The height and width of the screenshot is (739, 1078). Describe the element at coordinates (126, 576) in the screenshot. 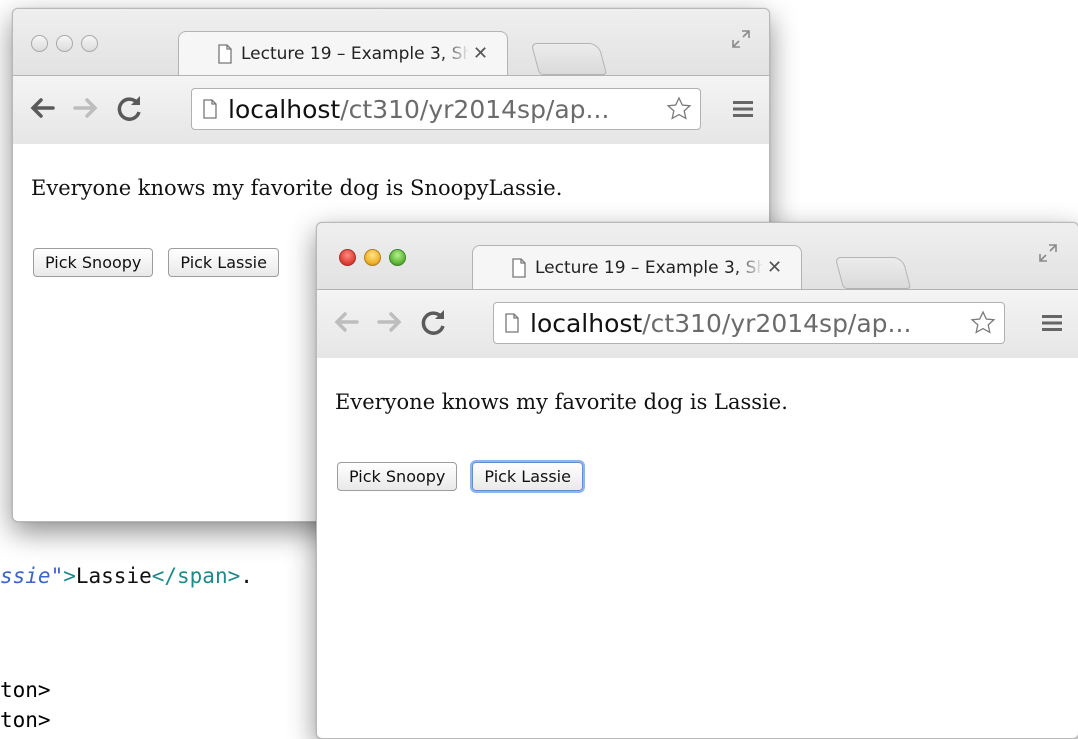

I see `code-line-1: ssie">Lassie</span>.` at that location.